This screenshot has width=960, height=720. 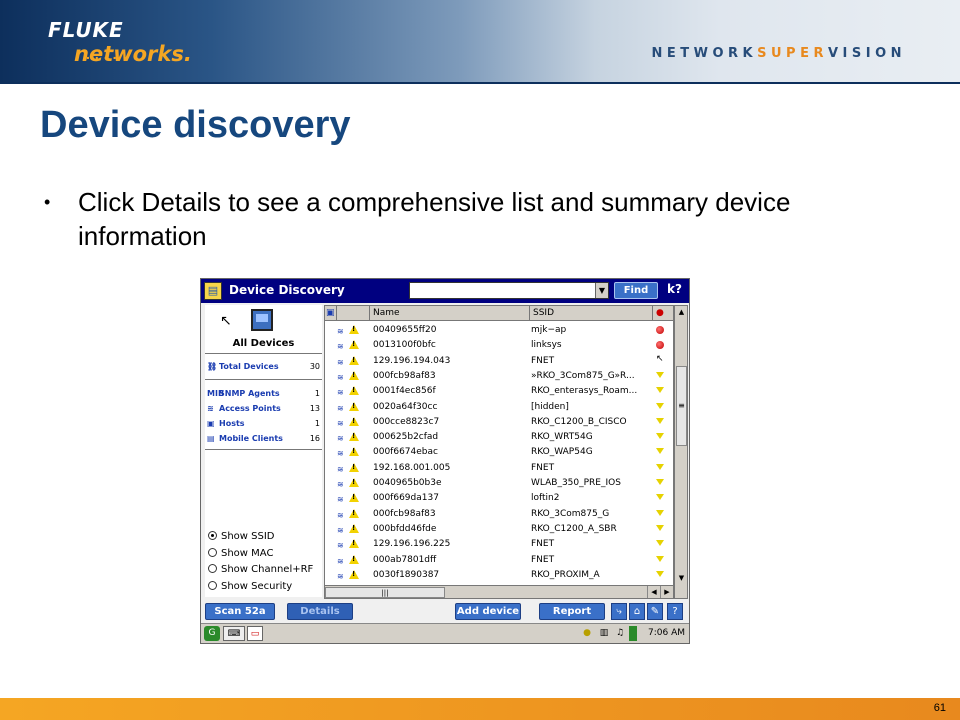 What do you see at coordinates (619, 611) in the screenshot?
I see `return-icon: ⤷` at bounding box center [619, 611].